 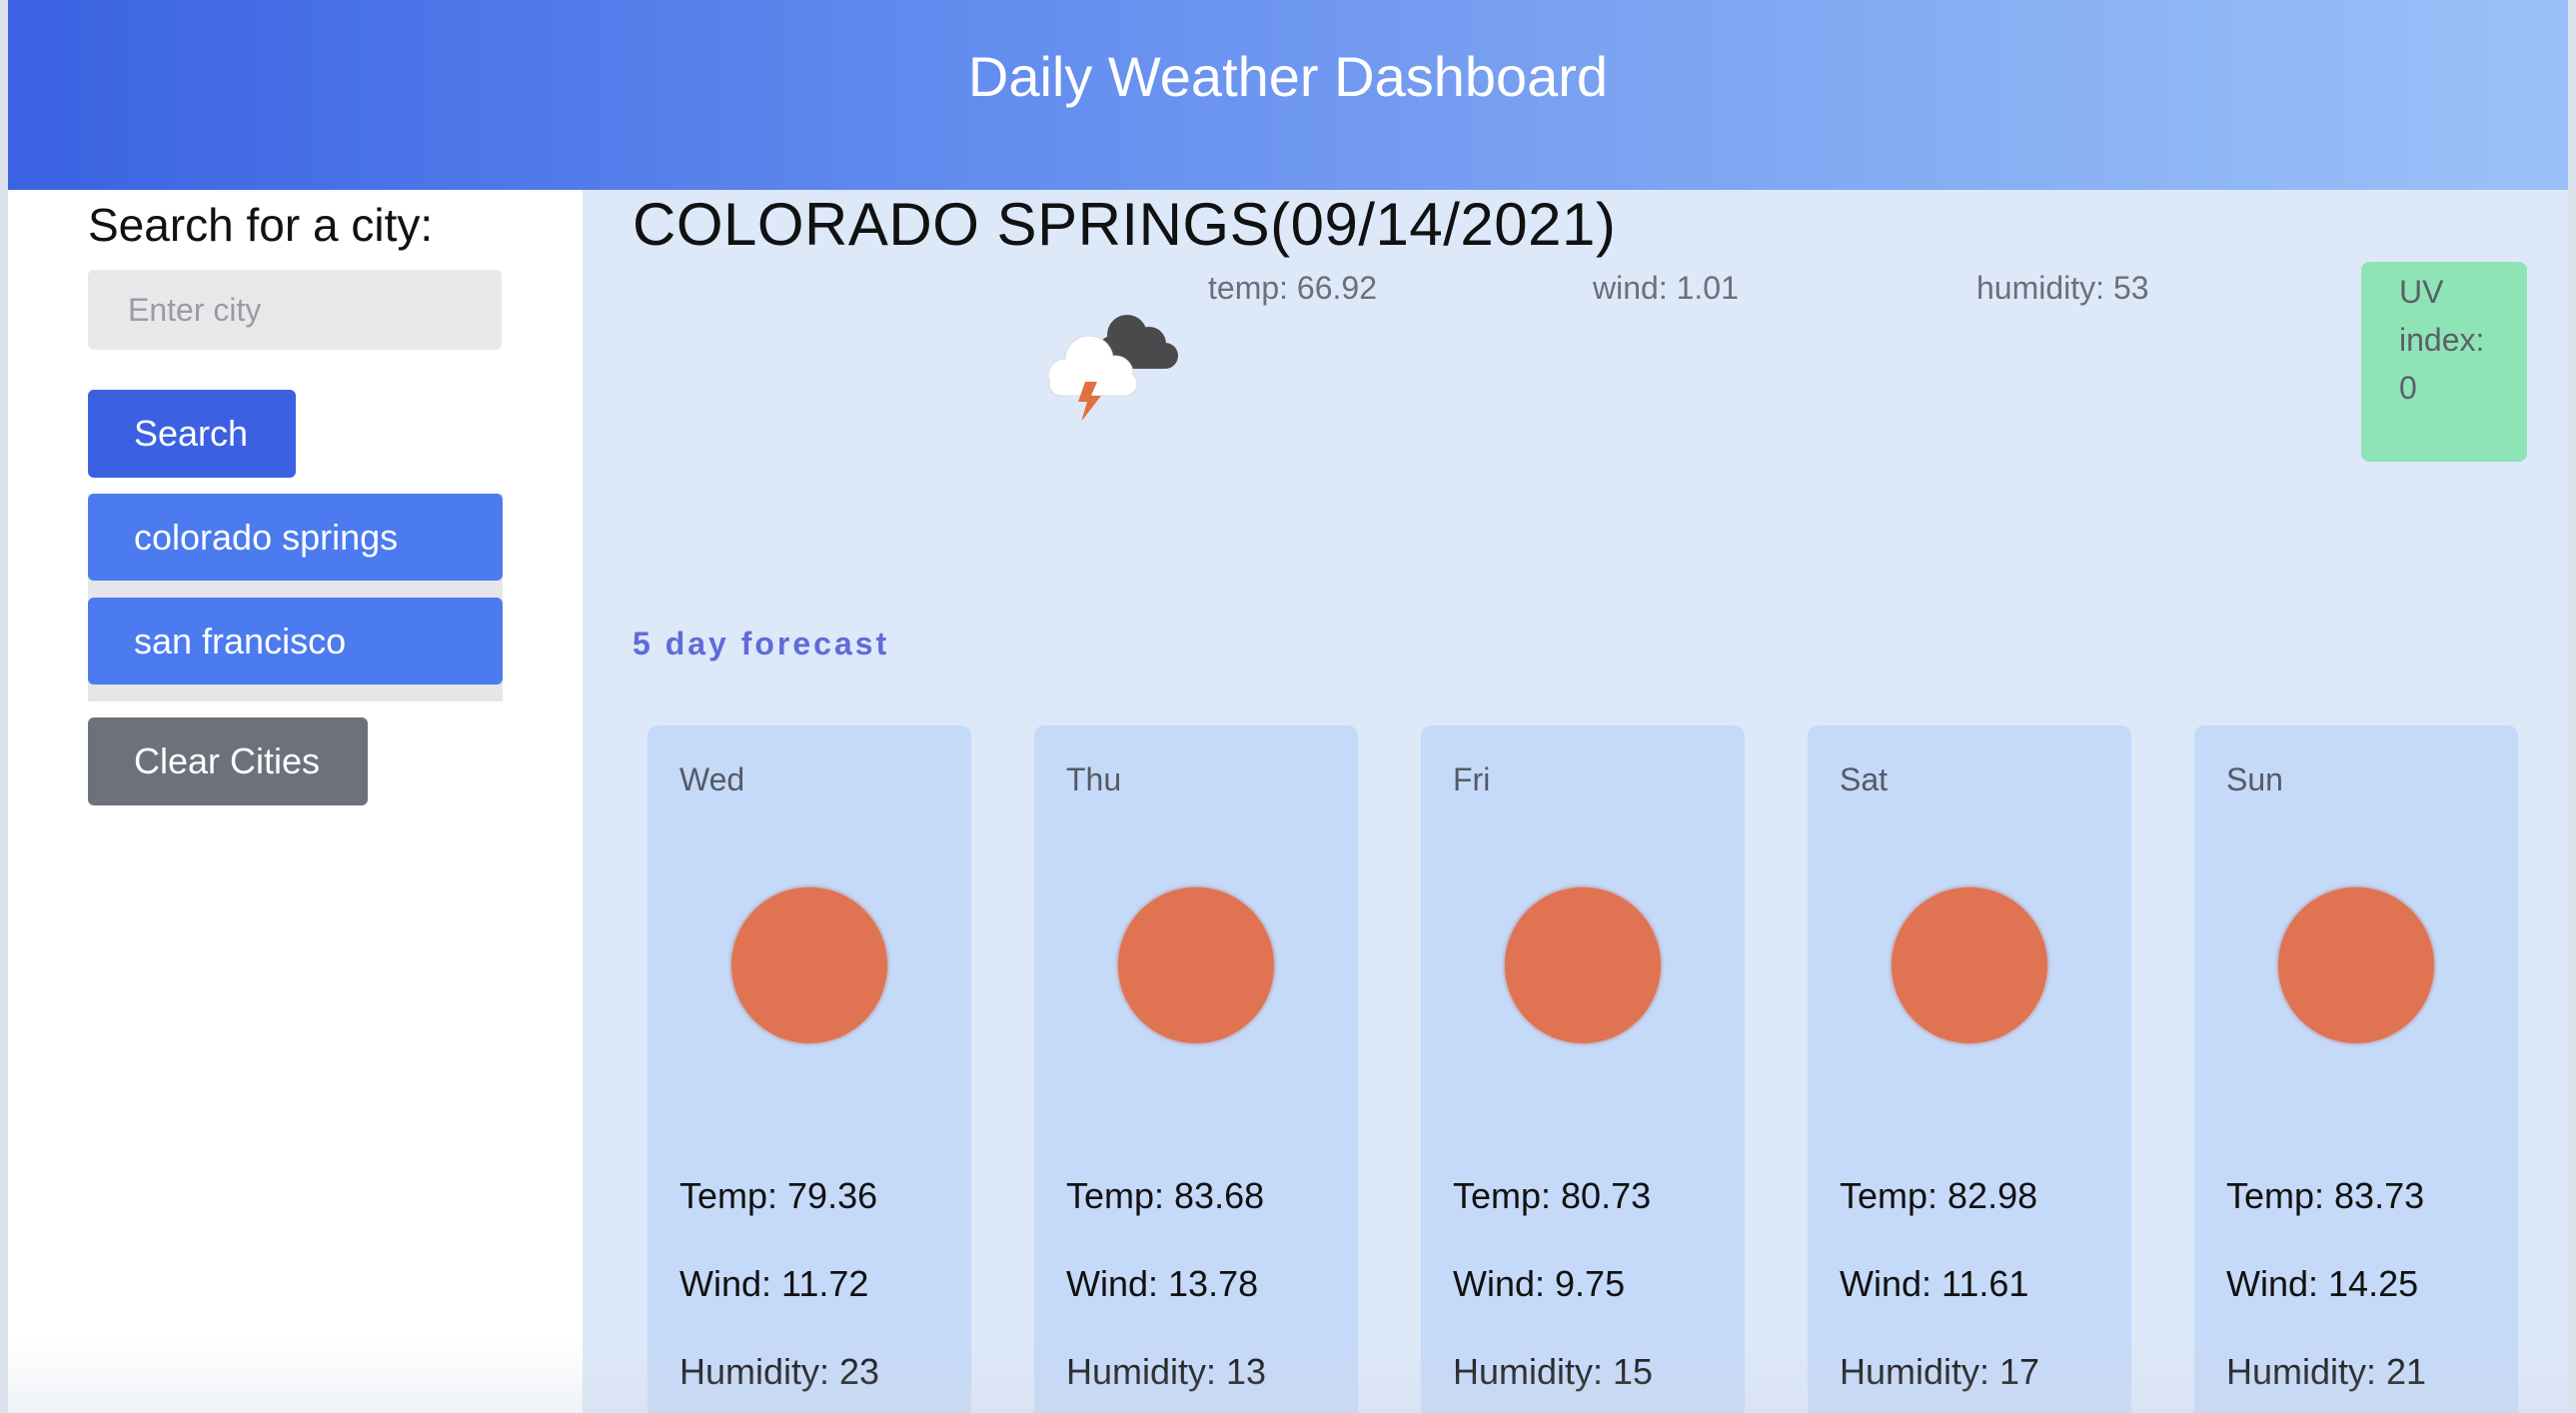 I want to click on forecast-humidity: Humidity: 21, so click(x=2326, y=1372).